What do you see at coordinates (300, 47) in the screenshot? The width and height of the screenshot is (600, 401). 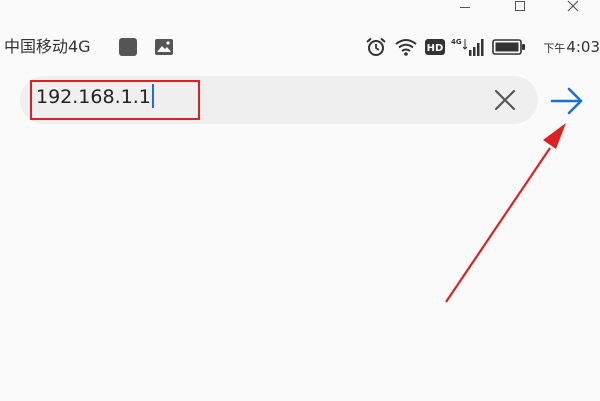 I see `status-bar: 中国移动4G HD 4G 下午4:03` at bounding box center [300, 47].